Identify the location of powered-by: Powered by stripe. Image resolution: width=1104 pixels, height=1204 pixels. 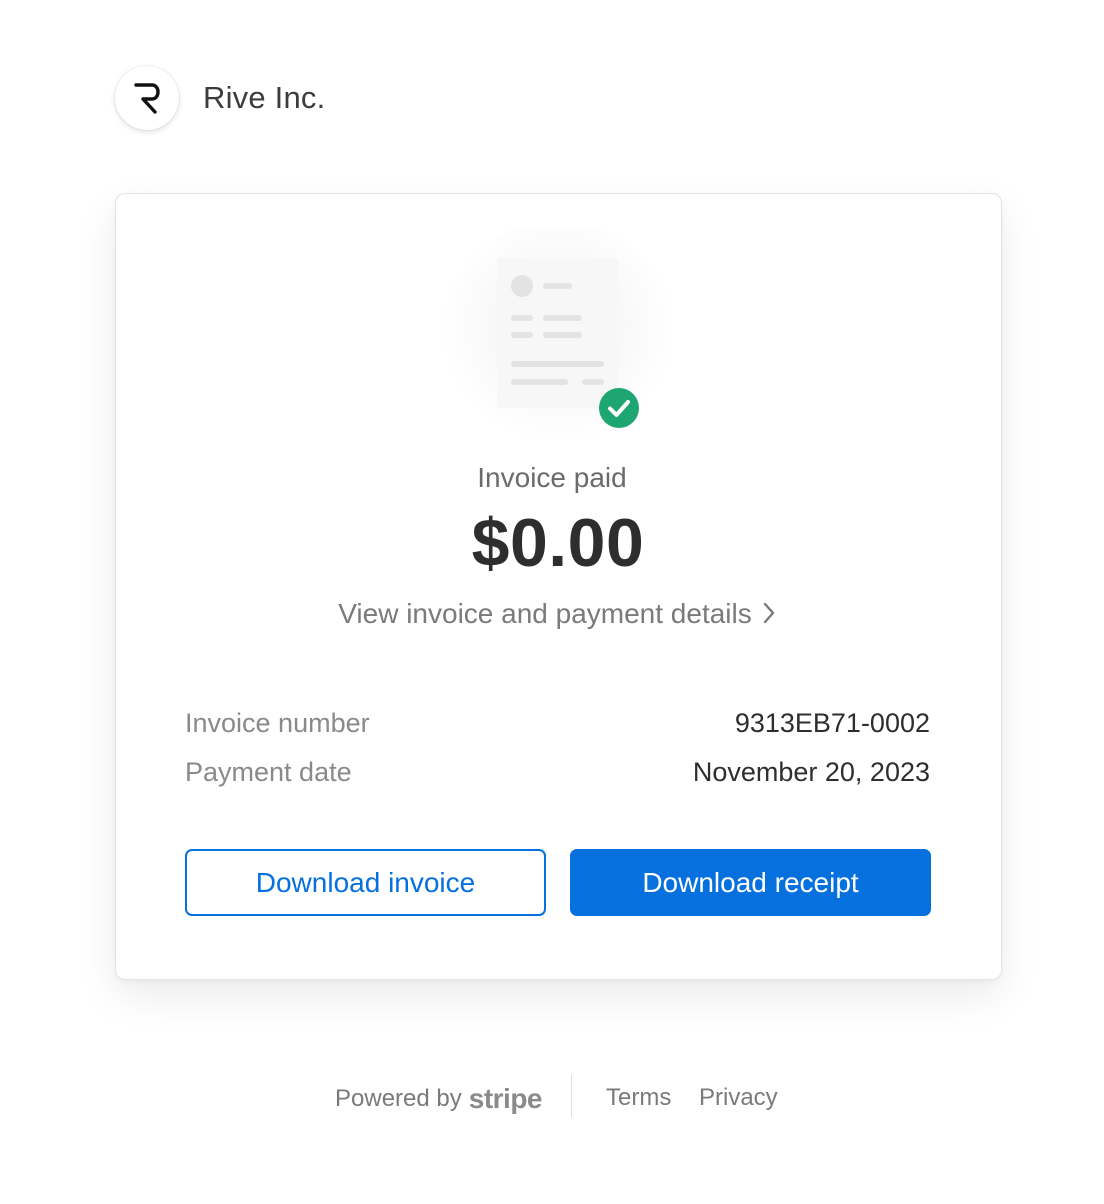
(439, 1099).